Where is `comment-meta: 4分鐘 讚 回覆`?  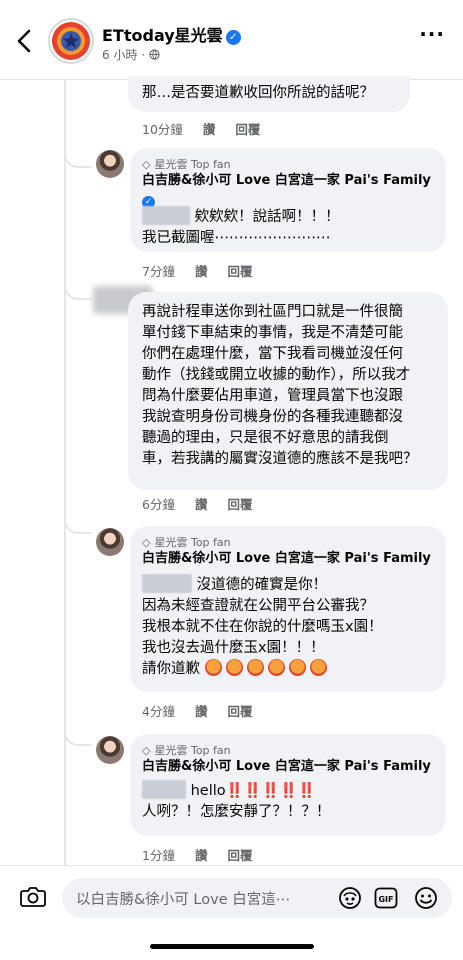
comment-meta: 4分鐘 讚 回覆 is located at coordinates (207, 710).